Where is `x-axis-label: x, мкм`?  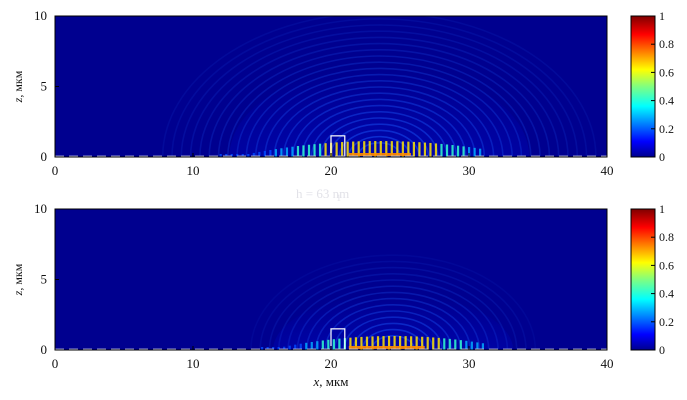
x-axis-label: x, мкм is located at coordinates (330, 381).